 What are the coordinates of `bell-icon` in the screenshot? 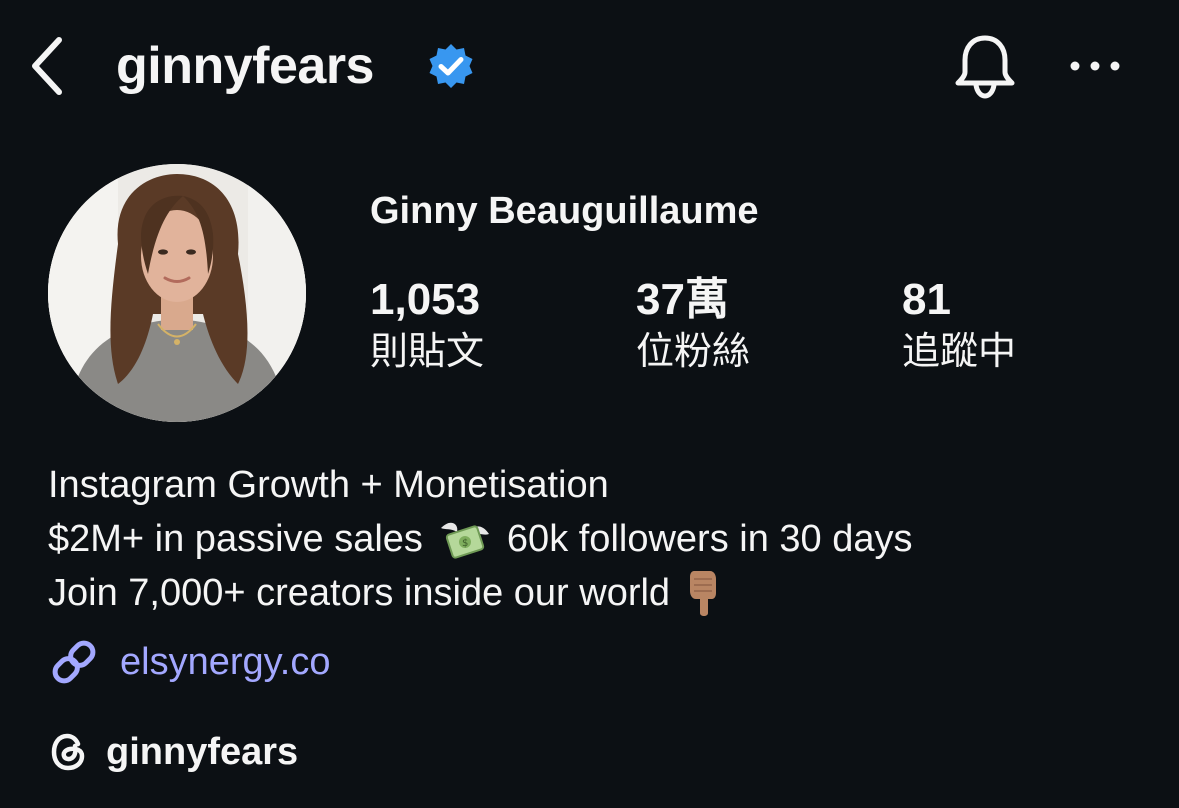 It's located at (985, 67).